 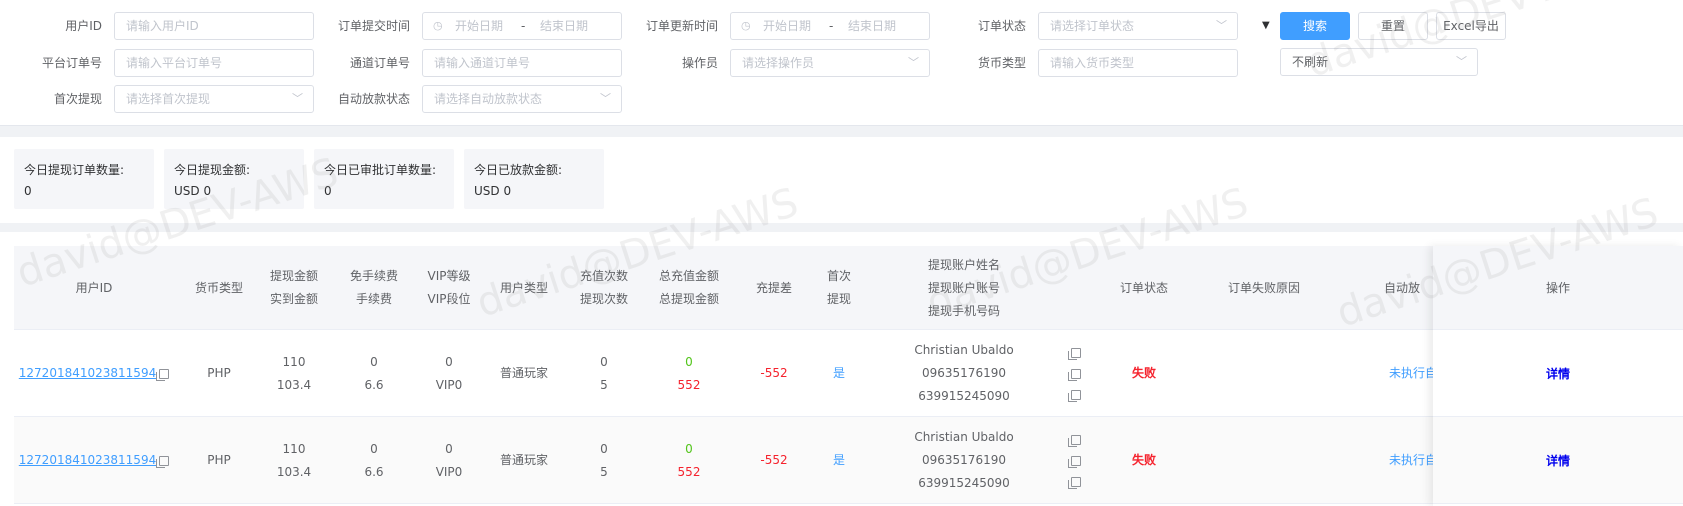 What do you see at coordinates (1138, 26) in the screenshot?
I see `order-status-select: 请选择订单状态 ﹀` at bounding box center [1138, 26].